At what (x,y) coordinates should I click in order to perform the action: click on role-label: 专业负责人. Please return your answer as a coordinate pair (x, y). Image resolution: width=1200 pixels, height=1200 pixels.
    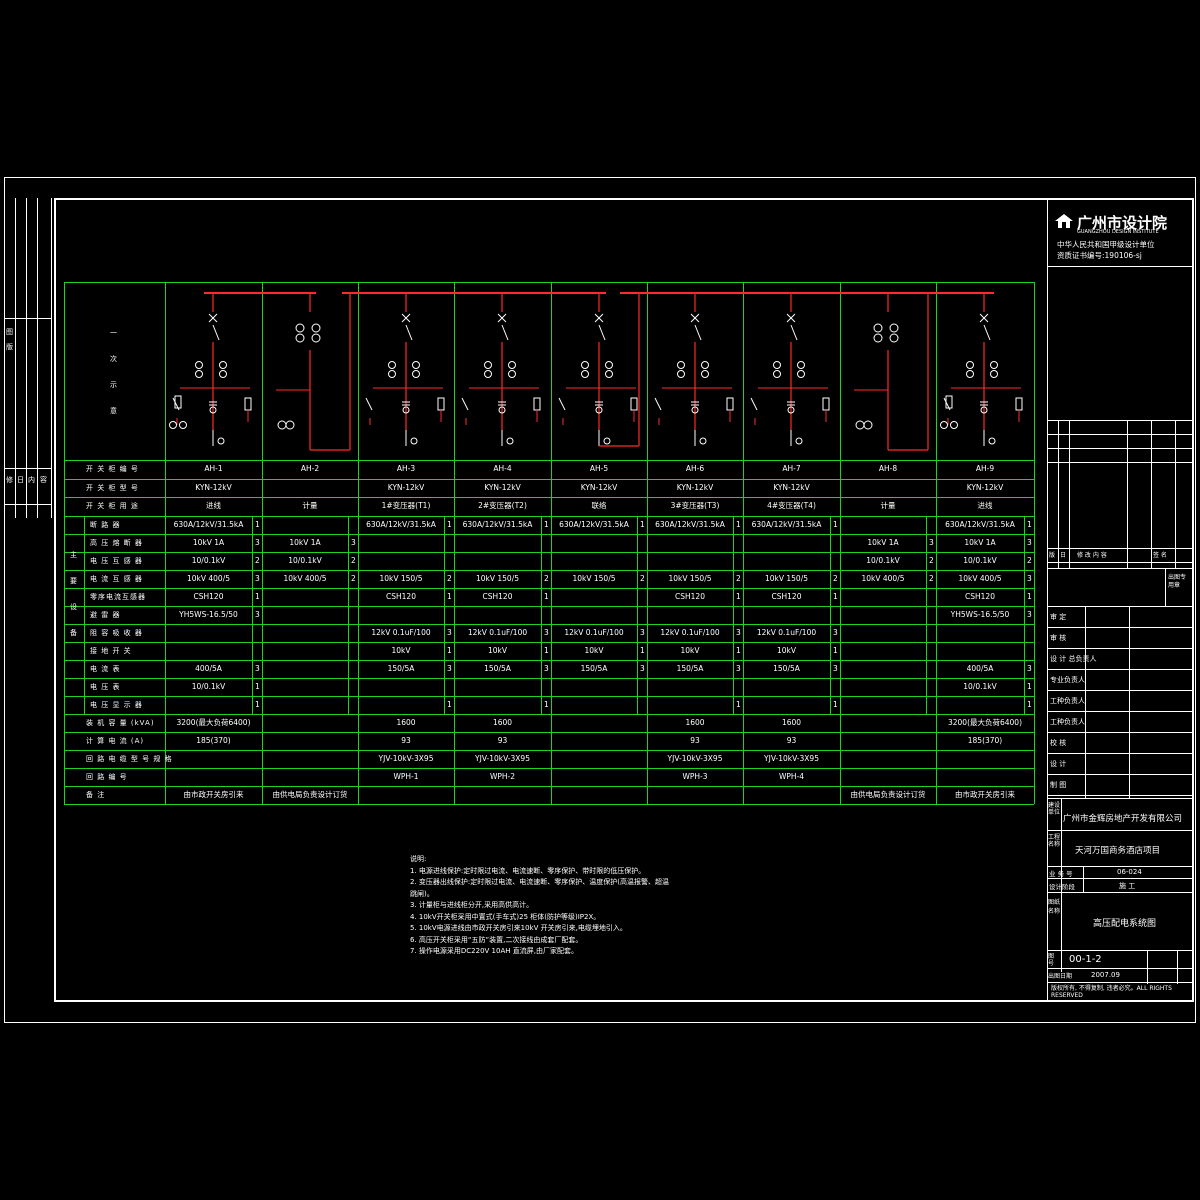
    Looking at the image, I should click on (1067, 680).